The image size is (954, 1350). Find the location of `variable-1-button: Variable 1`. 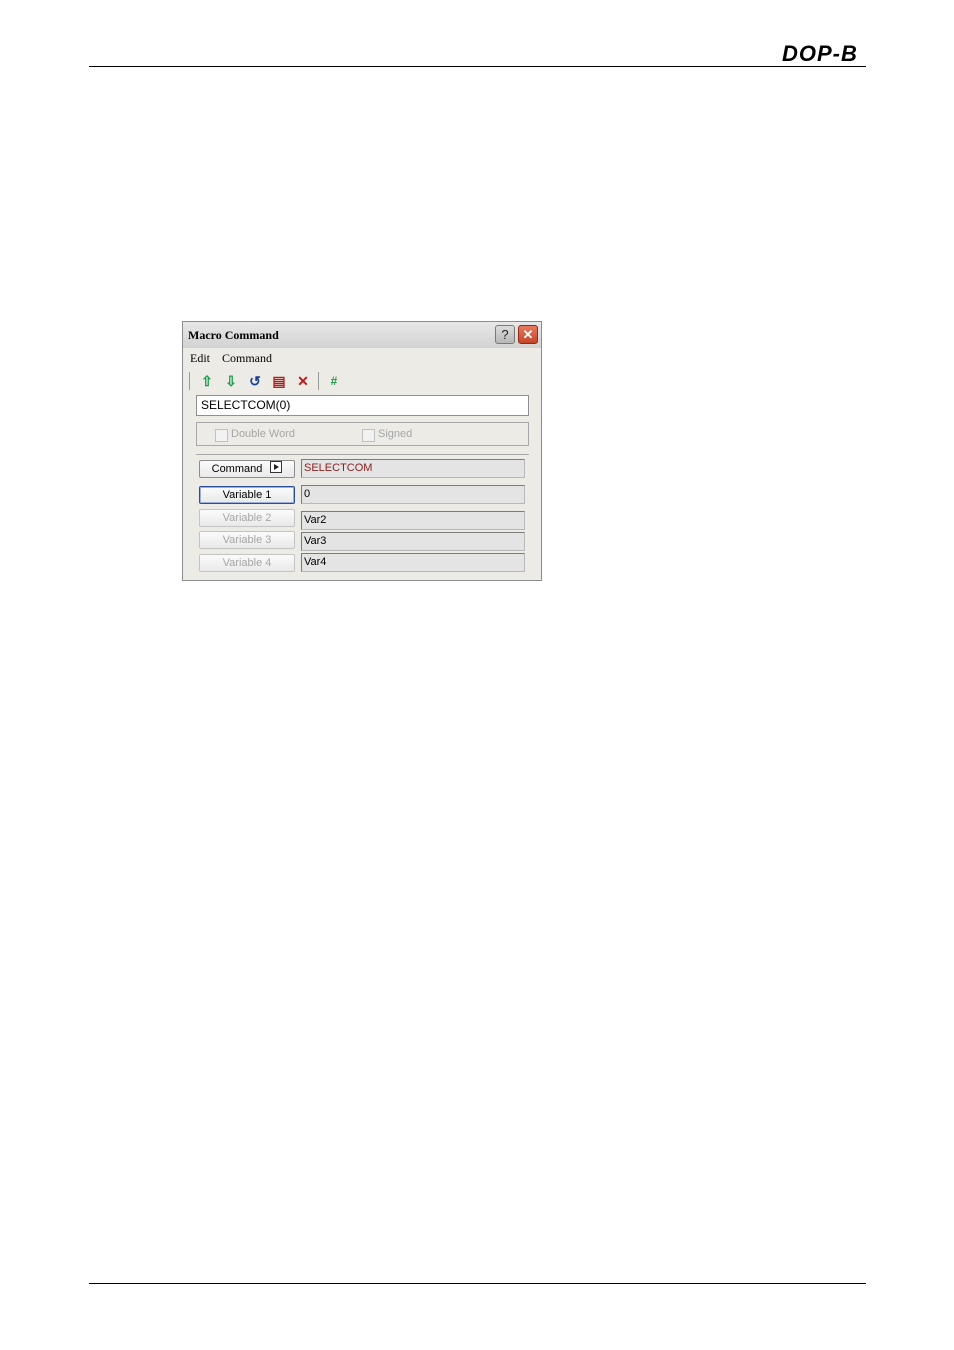

variable-1-button: Variable 1 is located at coordinates (247, 495).